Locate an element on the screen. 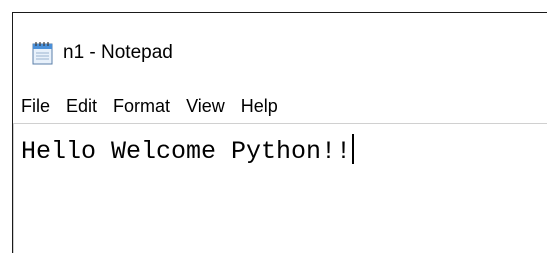  menu-format: Format is located at coordinates (141, 106).